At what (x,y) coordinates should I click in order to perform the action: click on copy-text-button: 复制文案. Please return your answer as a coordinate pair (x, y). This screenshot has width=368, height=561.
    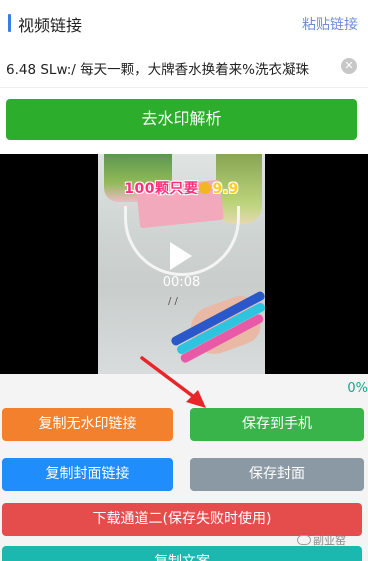
    Looking at the image, I should click on (182, 553).